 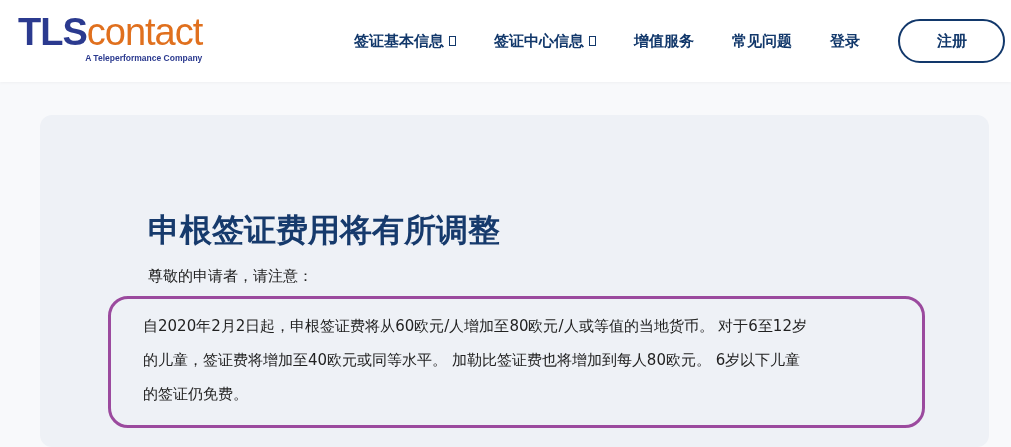 What do you see at coordinates (545, 41) in the screenshot?
I see `nav-link: 签证中心信息` at bounding box center [545, 41].